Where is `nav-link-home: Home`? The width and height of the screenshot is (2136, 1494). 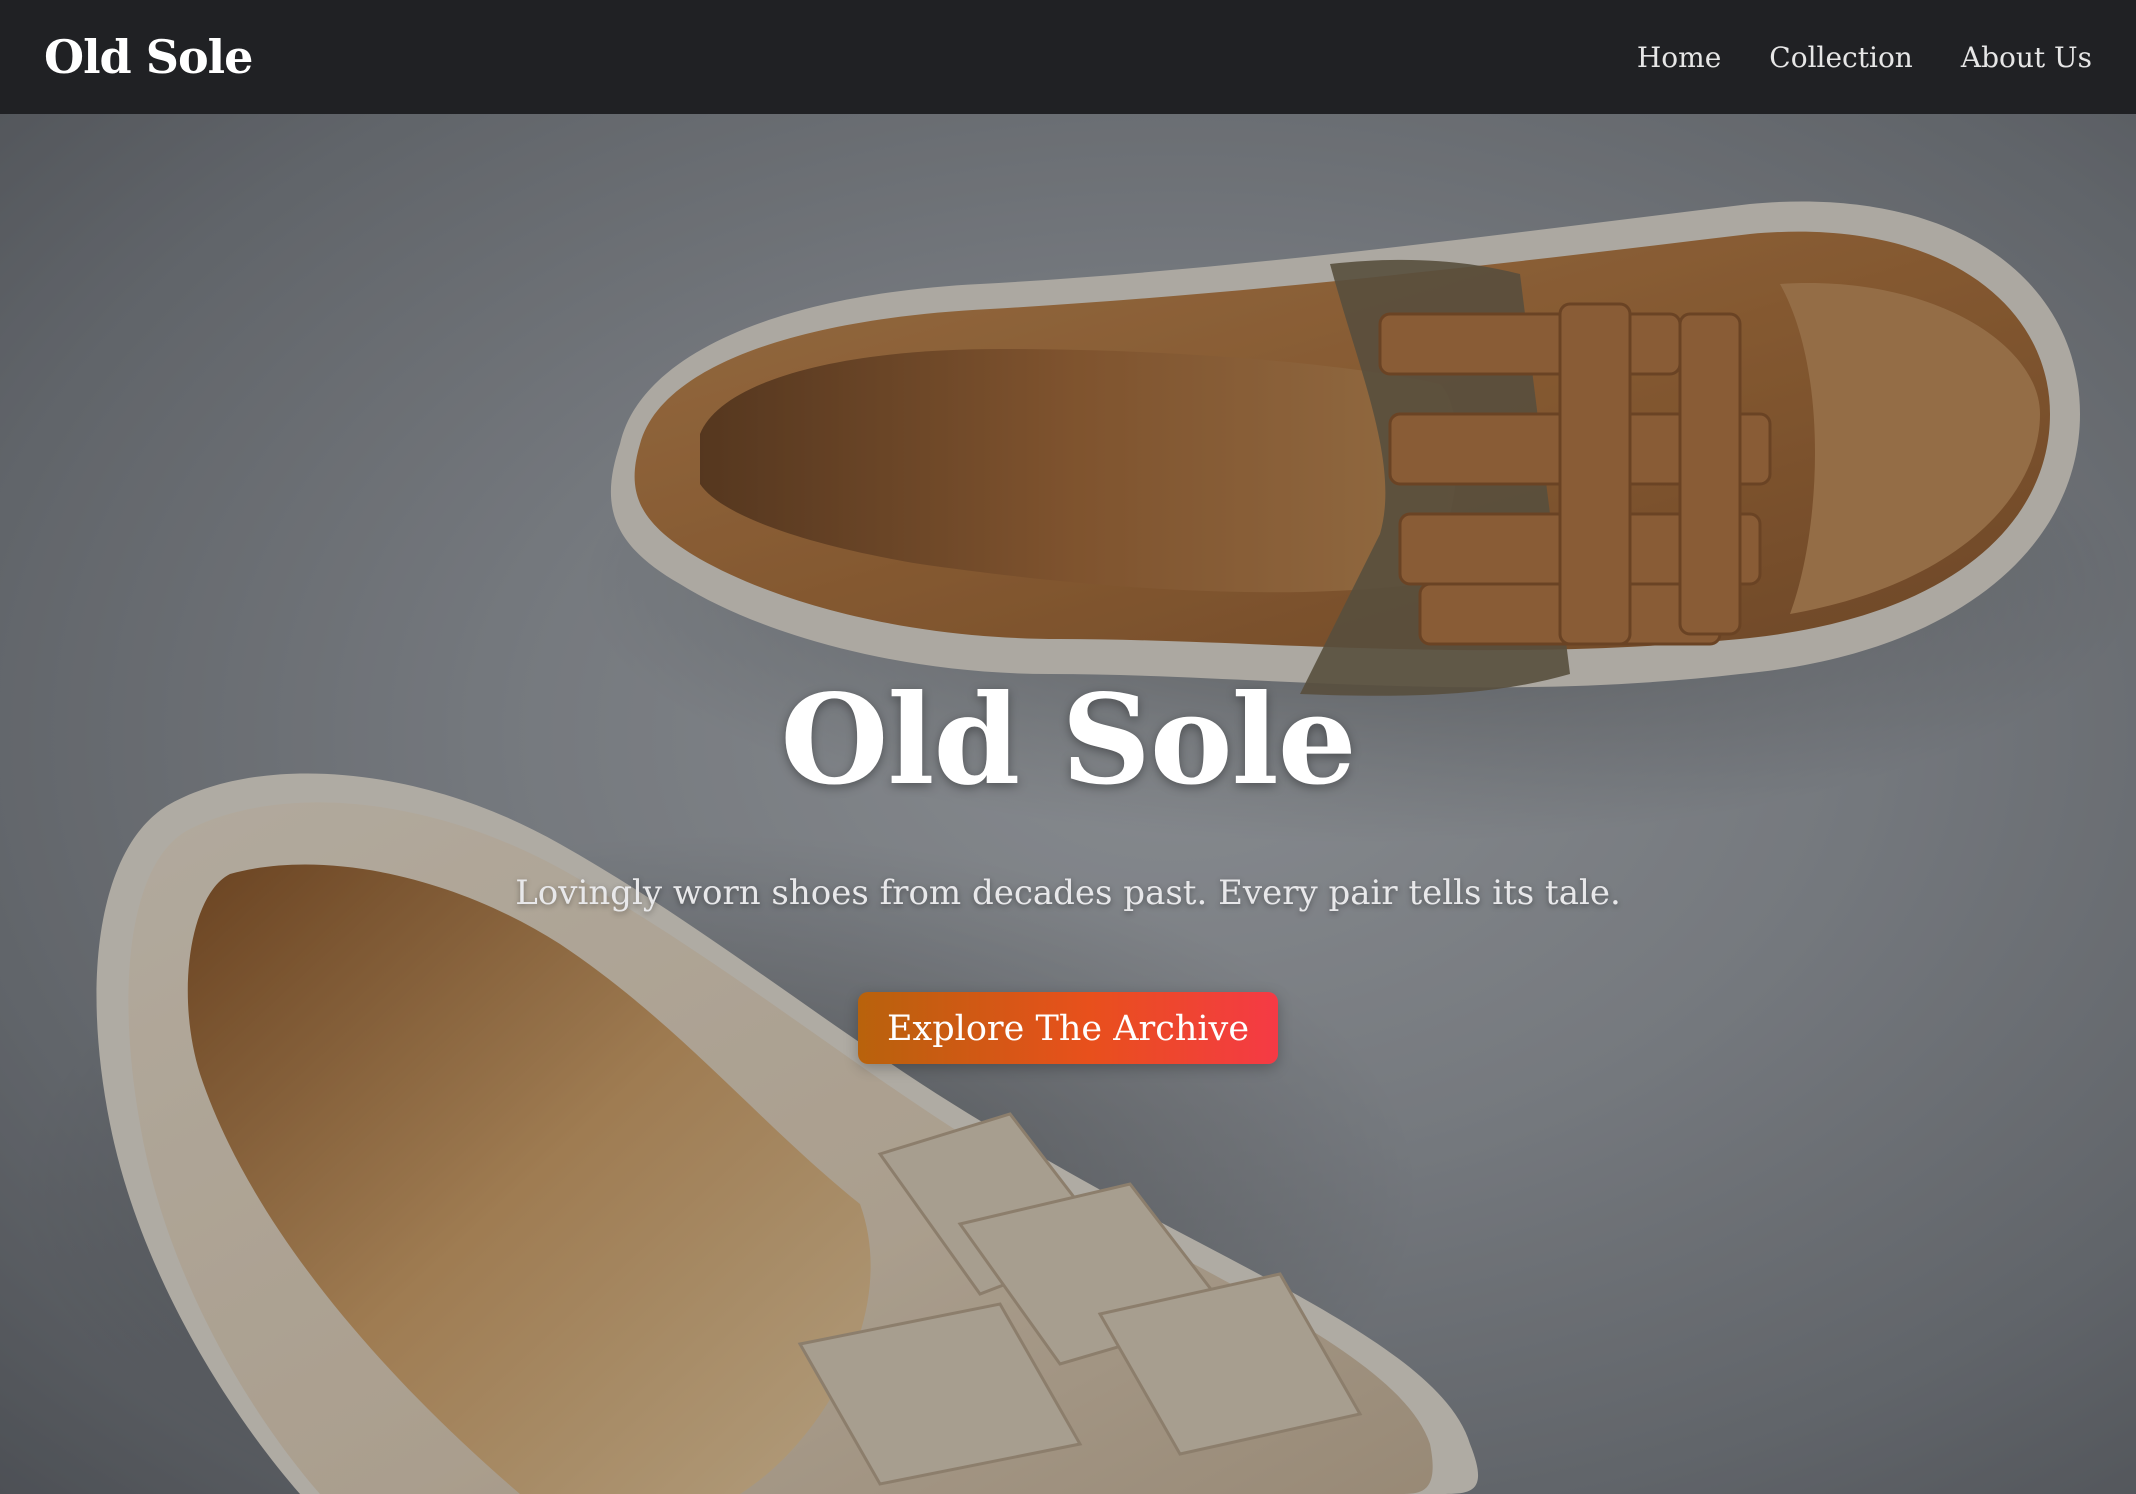
nav-link-home: Home is located at coordinates (1679, 57).